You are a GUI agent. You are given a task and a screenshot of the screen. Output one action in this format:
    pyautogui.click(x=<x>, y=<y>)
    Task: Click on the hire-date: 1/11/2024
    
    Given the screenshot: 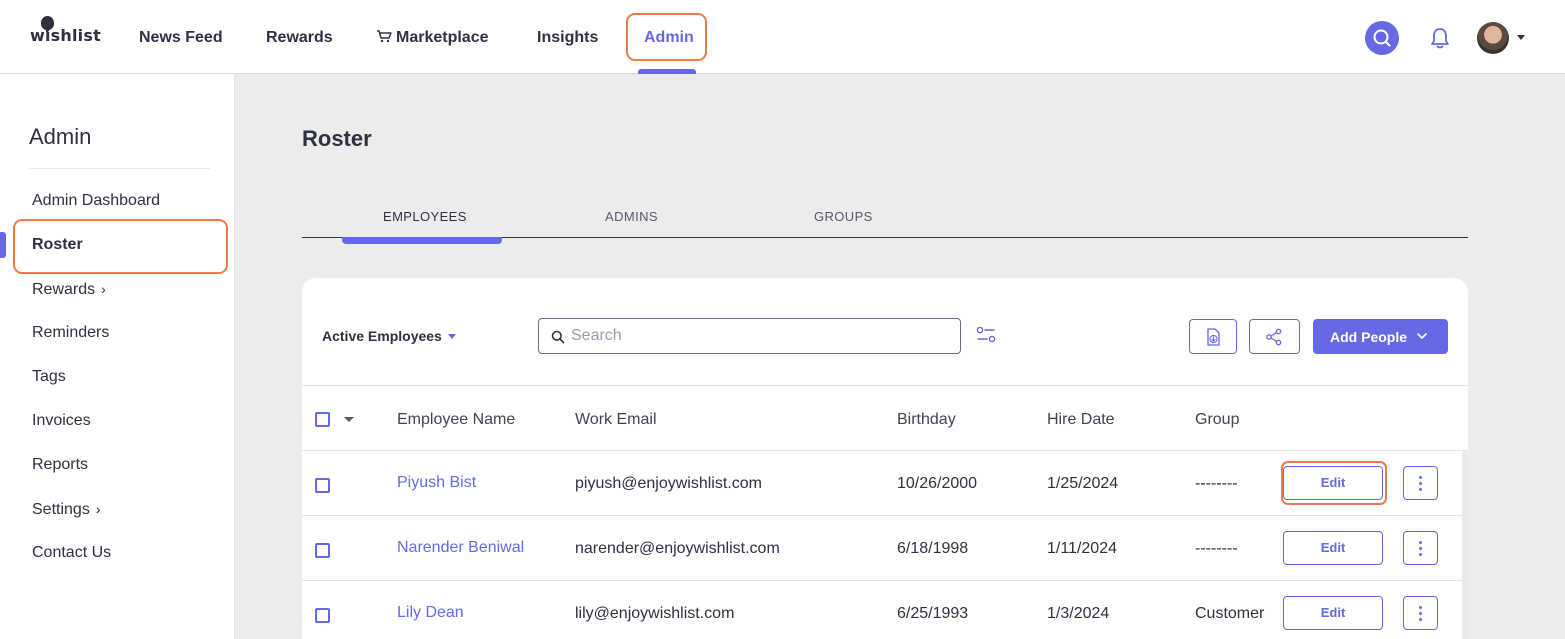 What is the action you would take?
    pyautogui.click(x=1082, y=548)
    